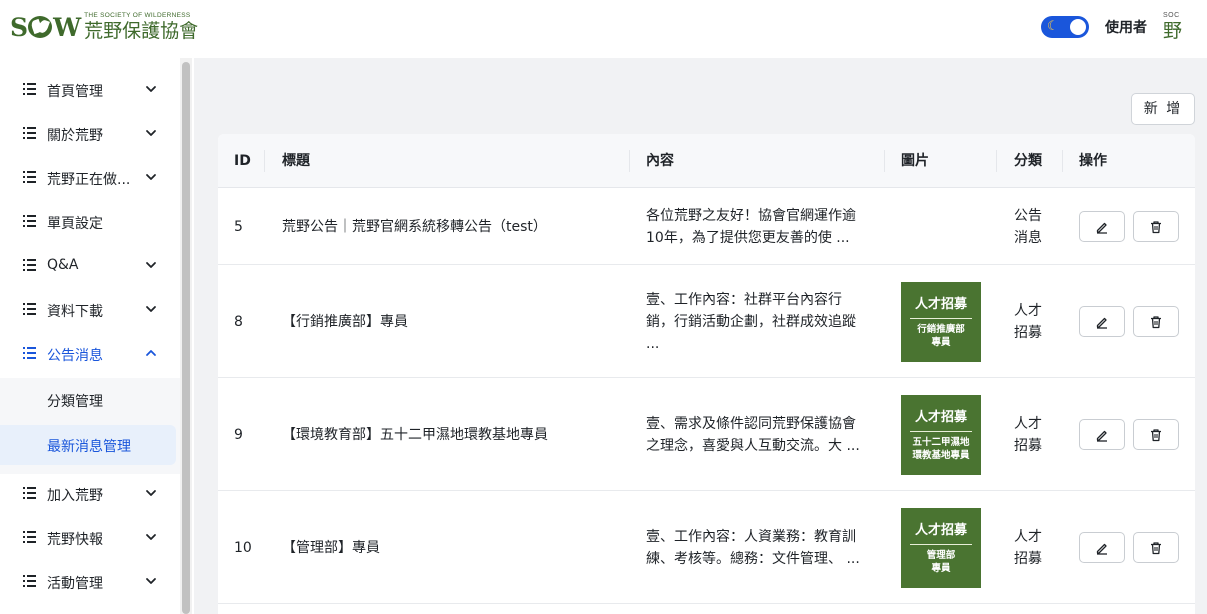 The width and height of the screenshot is (1207, 614). I want to click on row-id: 5, so click(238, 226).